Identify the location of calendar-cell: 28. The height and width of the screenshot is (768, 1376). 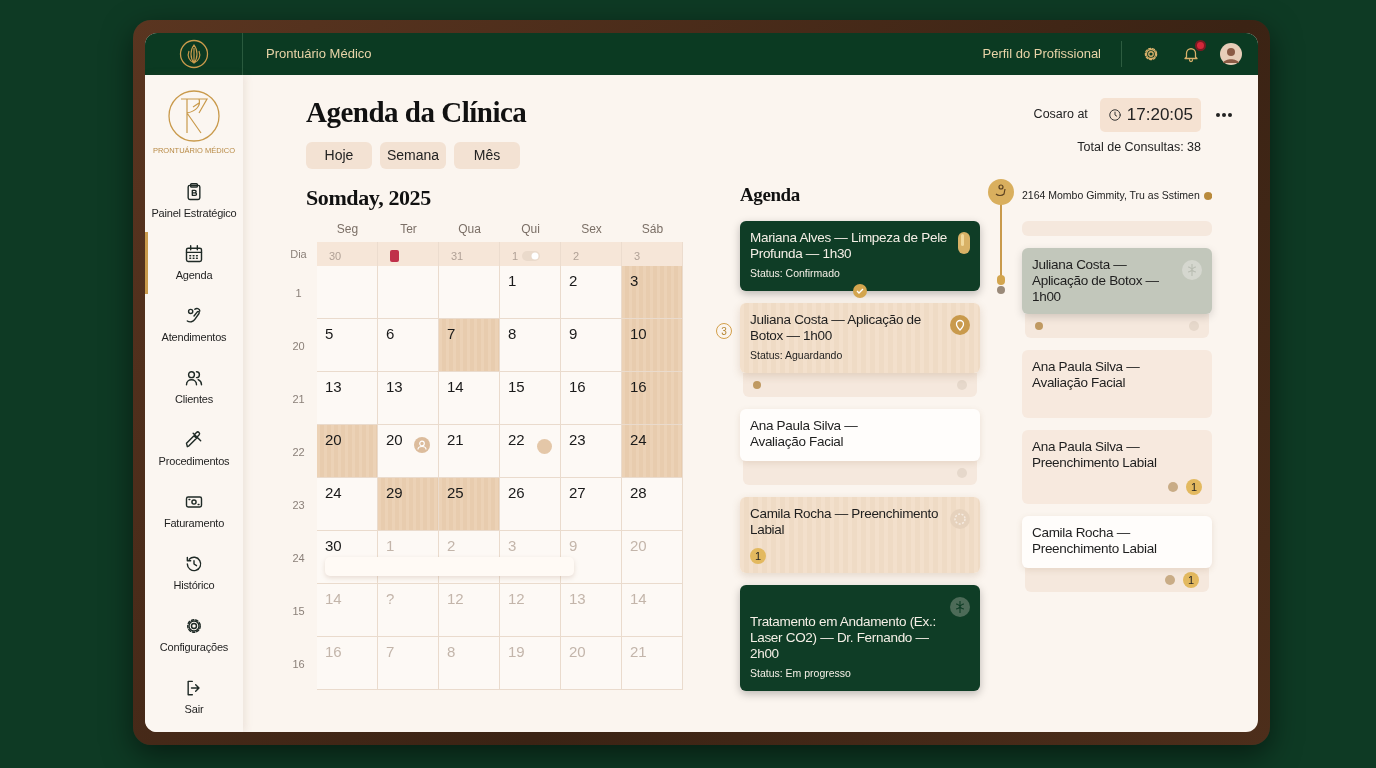
(652, 505).